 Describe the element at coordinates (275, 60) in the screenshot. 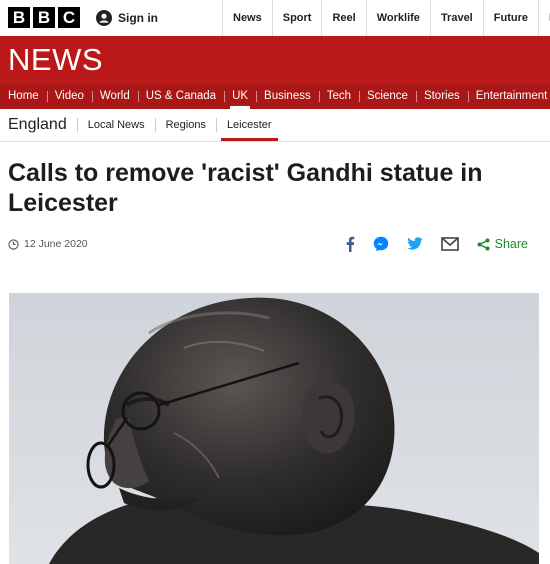

I see `news-banner: NEWS` at that location.